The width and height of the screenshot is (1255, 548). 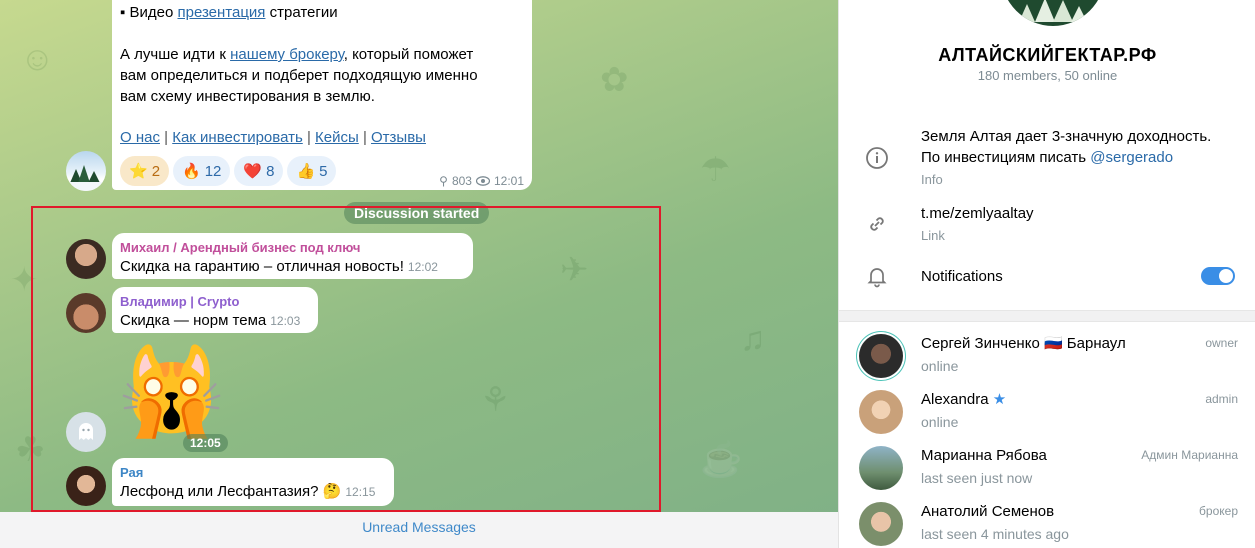 What do you see at coordinates (999, 399) in the screenshot?
I see `premium-star-icon: ★` at bounding box center [999, 399].